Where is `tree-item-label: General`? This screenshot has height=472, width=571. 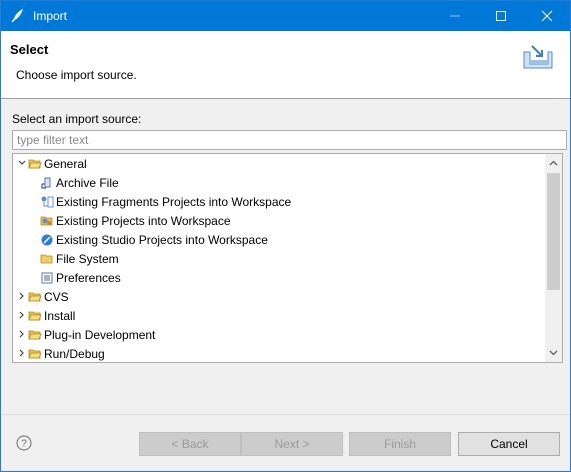 tree-item-label: General is located at coordinates (65, 164).